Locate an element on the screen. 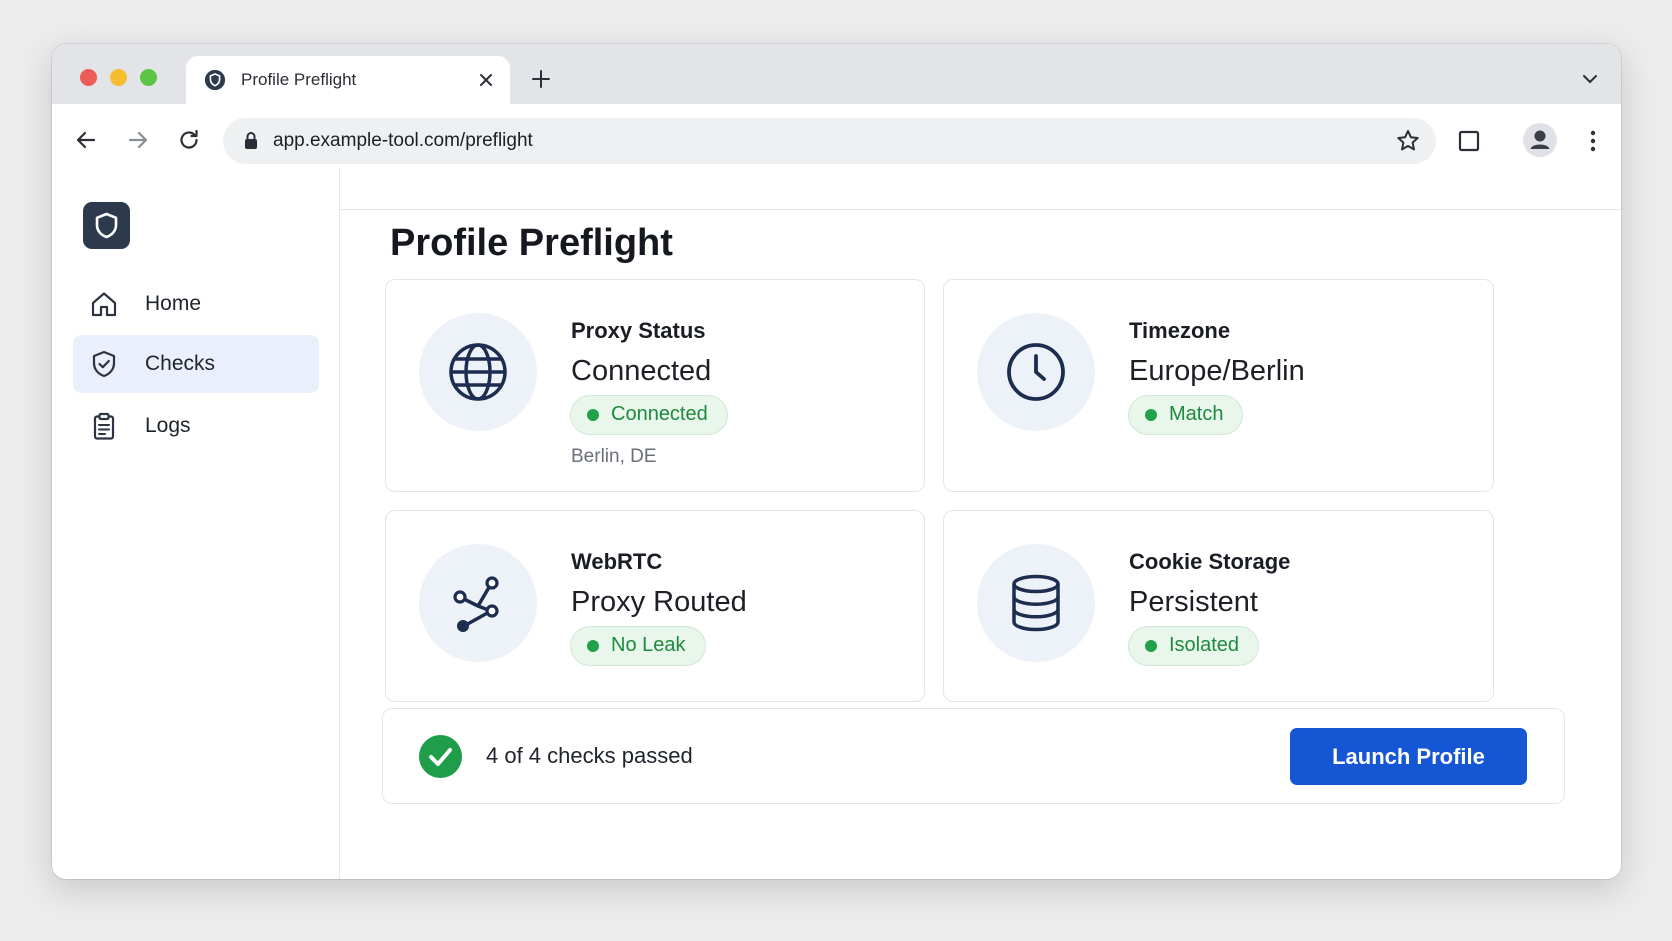 The image size is (1672, 941). launch-profile-button: Launch Profile is located at coordinates (1408, 756).